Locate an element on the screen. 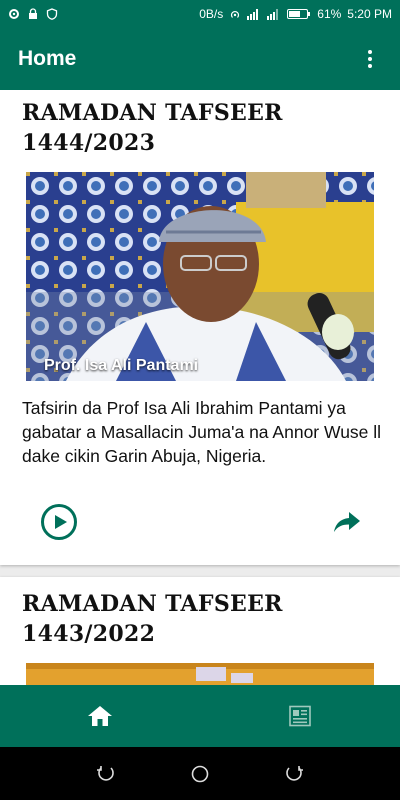  system-navigation-bar is located at coordinates (200, 773).